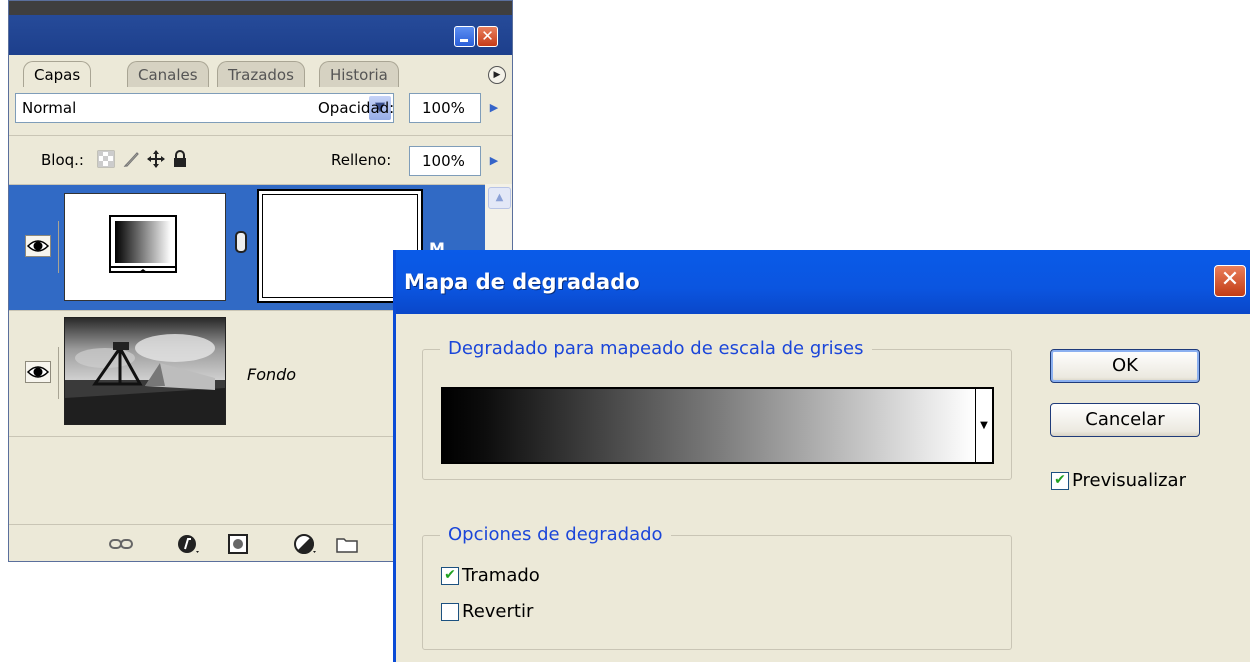 The height and width of the screenshot is (662, 1250). Describe the element at coordinates (361, 160) in the screenshot. I see `fill-label: Relleno:` at that location.